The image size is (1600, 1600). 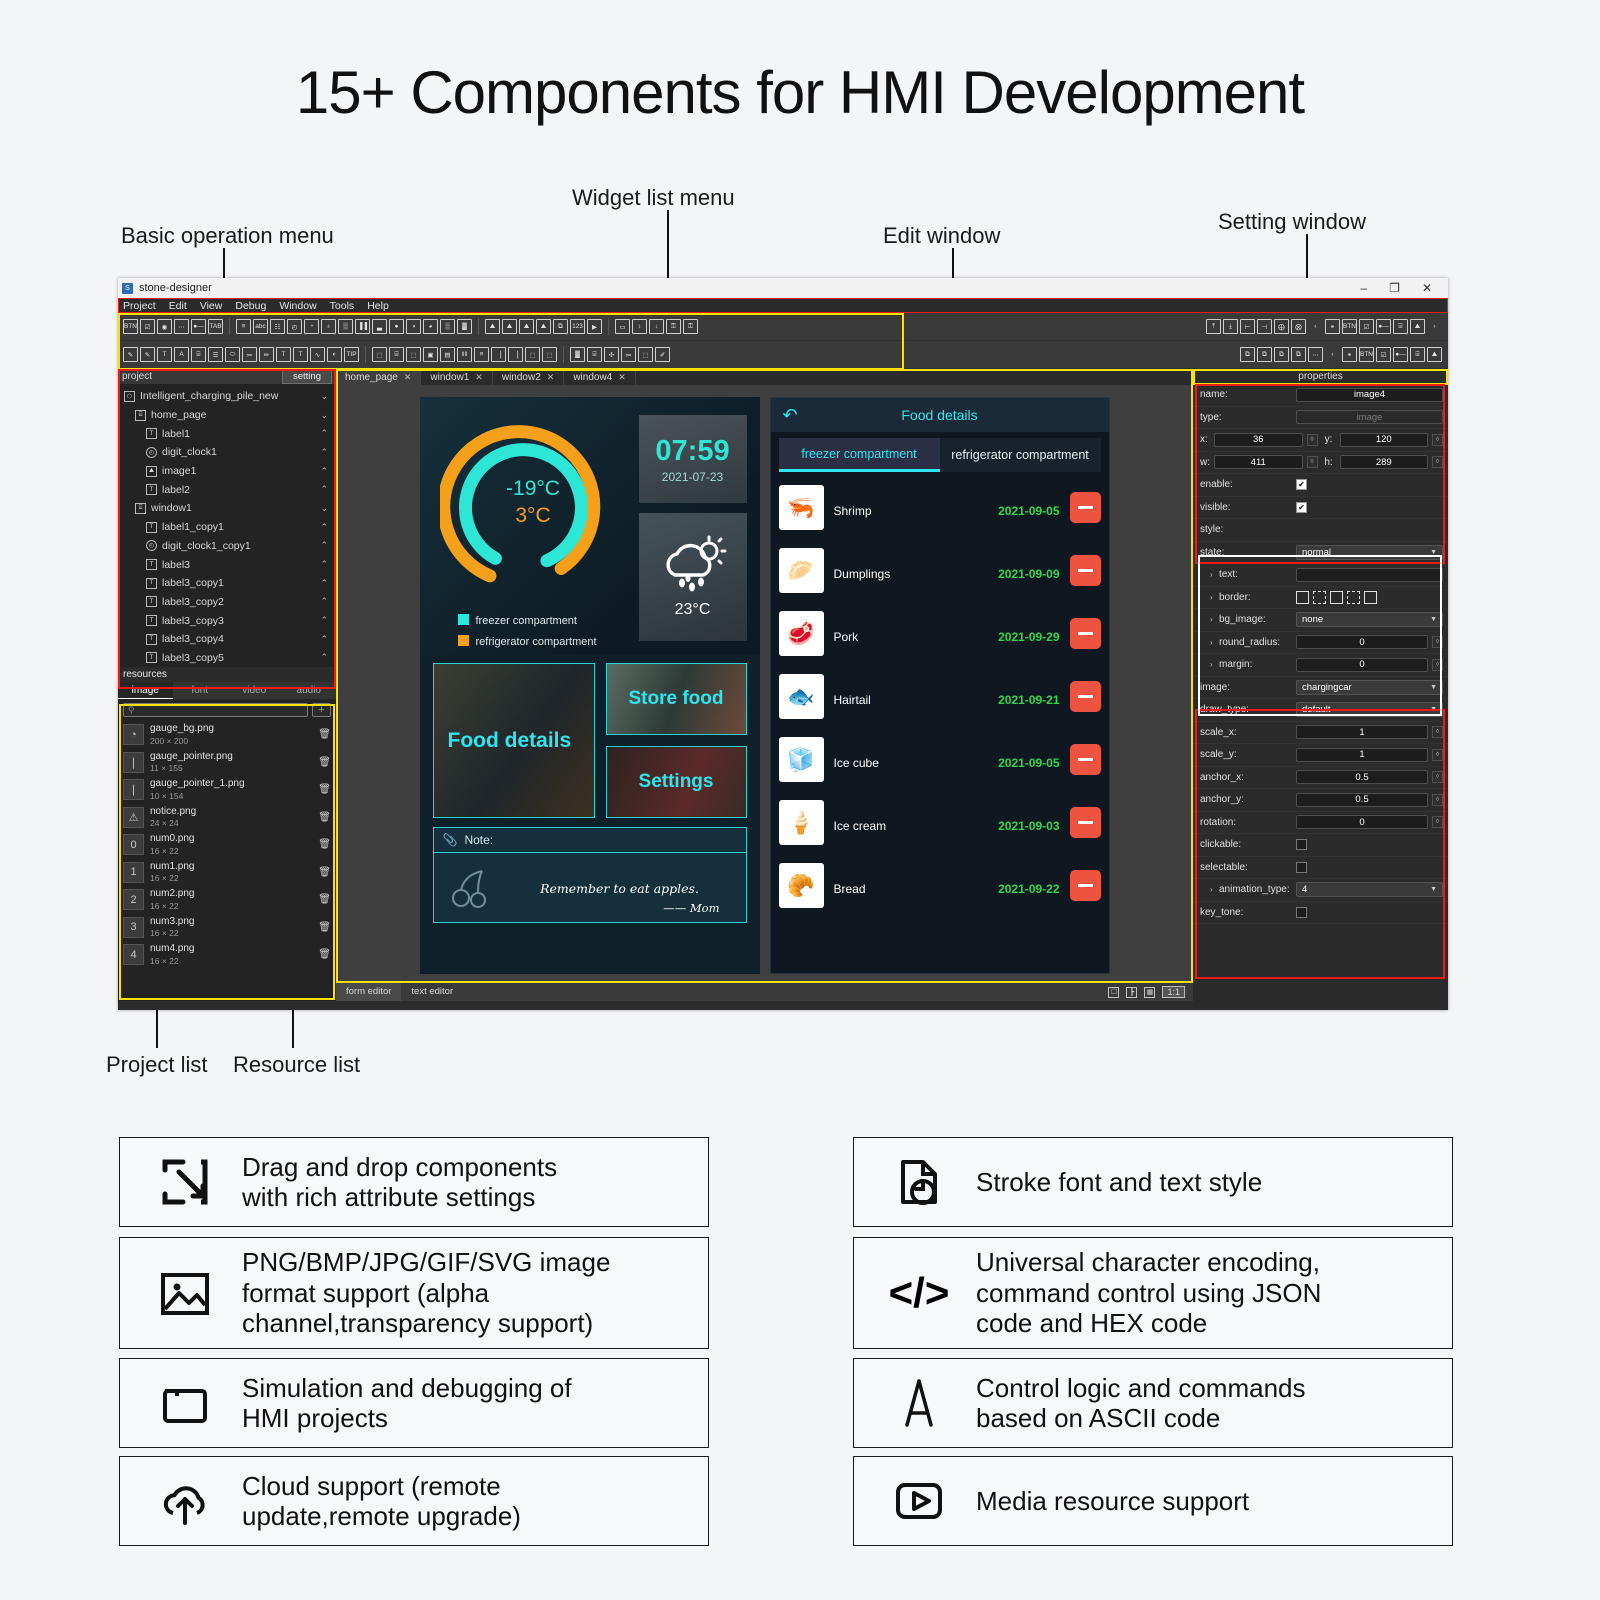 I want to click on tab-form-editor: form editor, so click(x=369, y=992).